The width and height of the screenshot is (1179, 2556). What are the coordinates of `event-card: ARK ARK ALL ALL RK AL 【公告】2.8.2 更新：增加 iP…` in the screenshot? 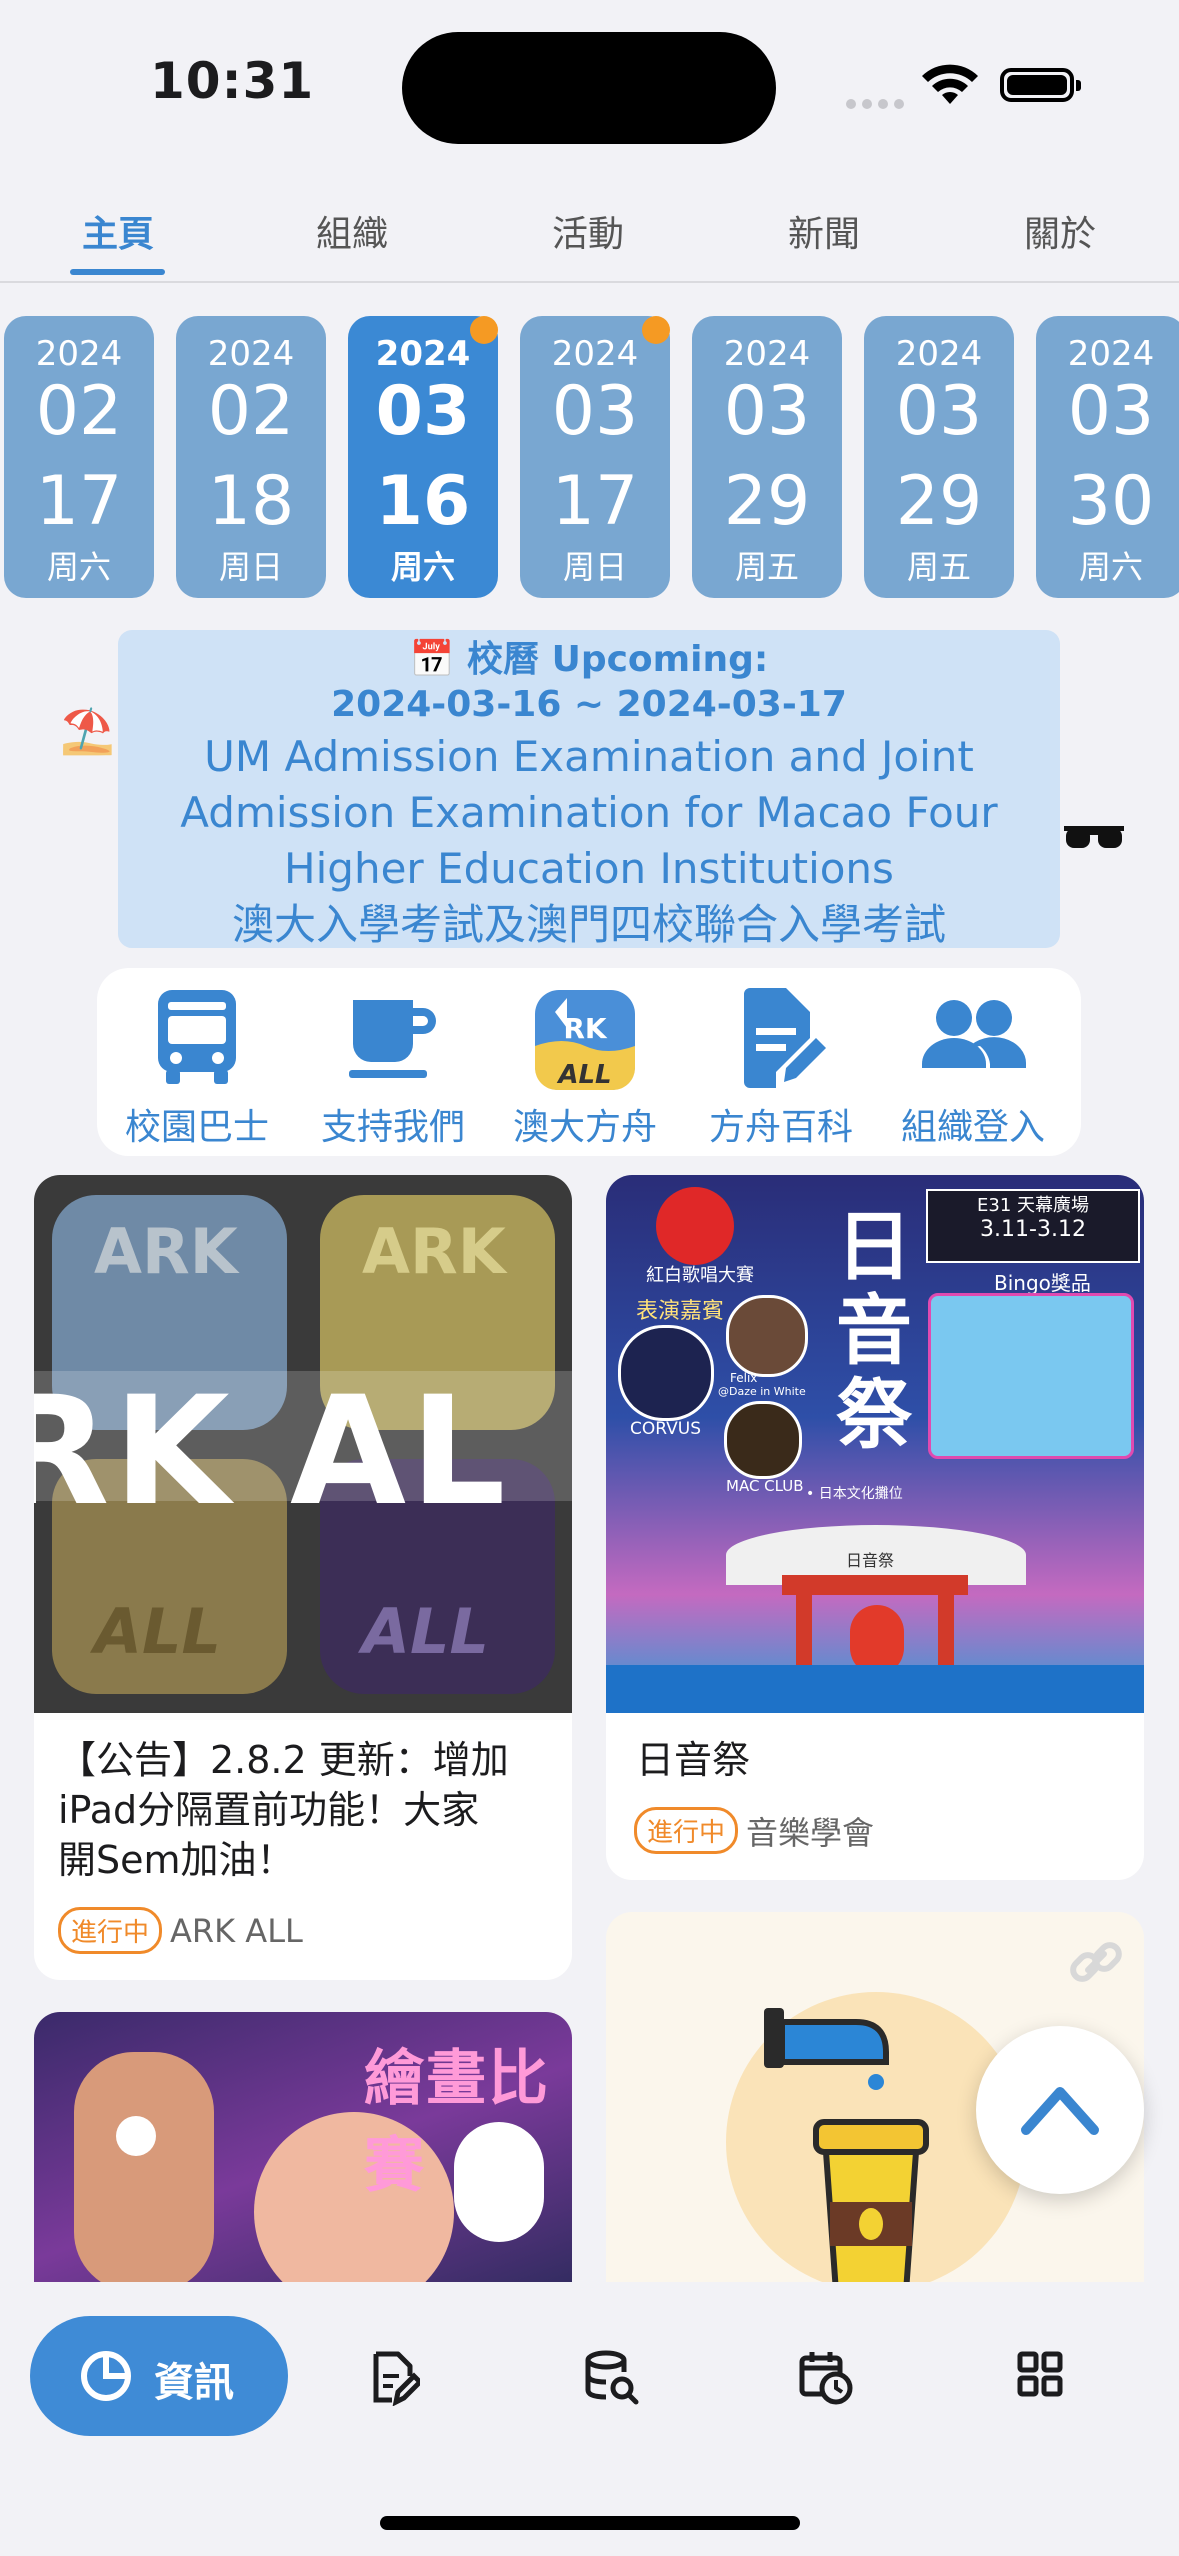 It's located at (303, 1577).